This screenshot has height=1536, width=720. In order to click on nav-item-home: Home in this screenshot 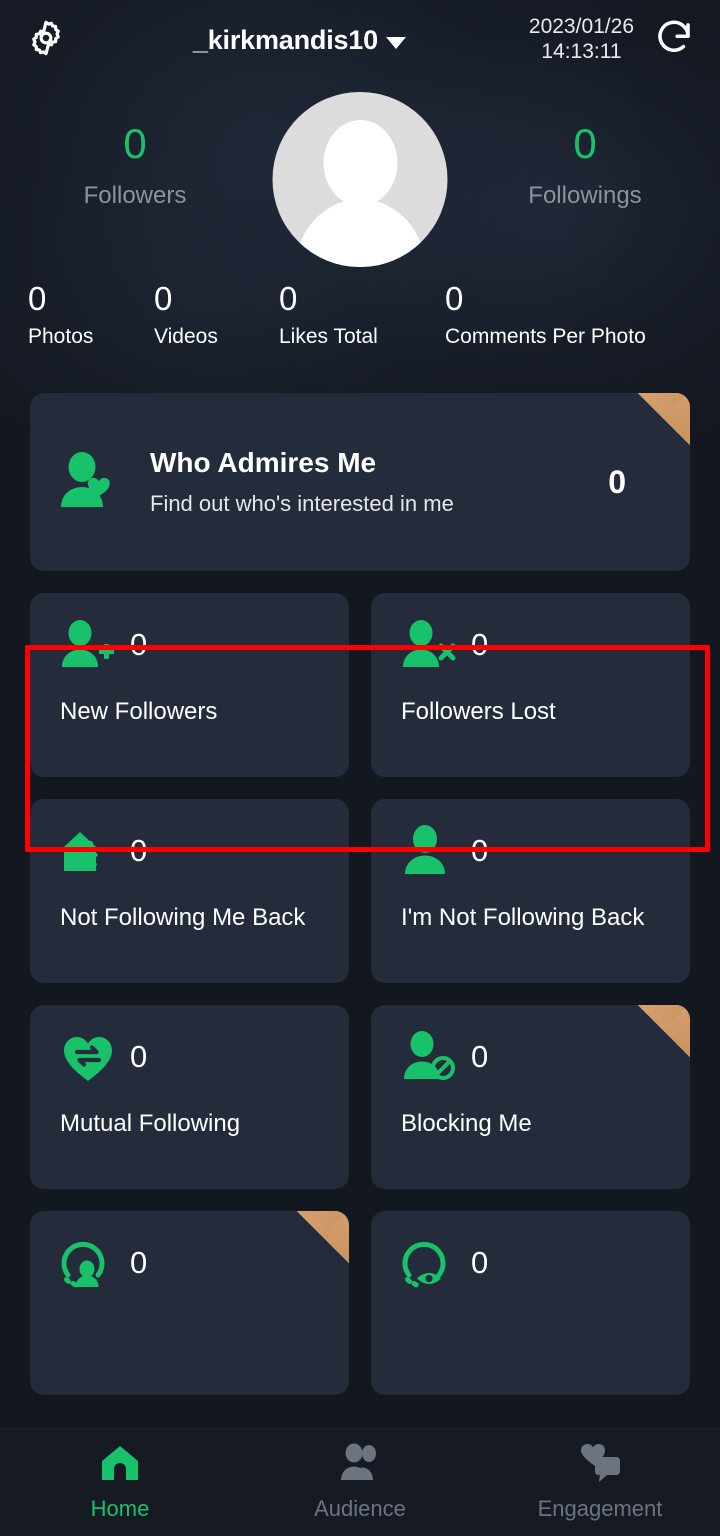, I will do `click(120, 1482)`.